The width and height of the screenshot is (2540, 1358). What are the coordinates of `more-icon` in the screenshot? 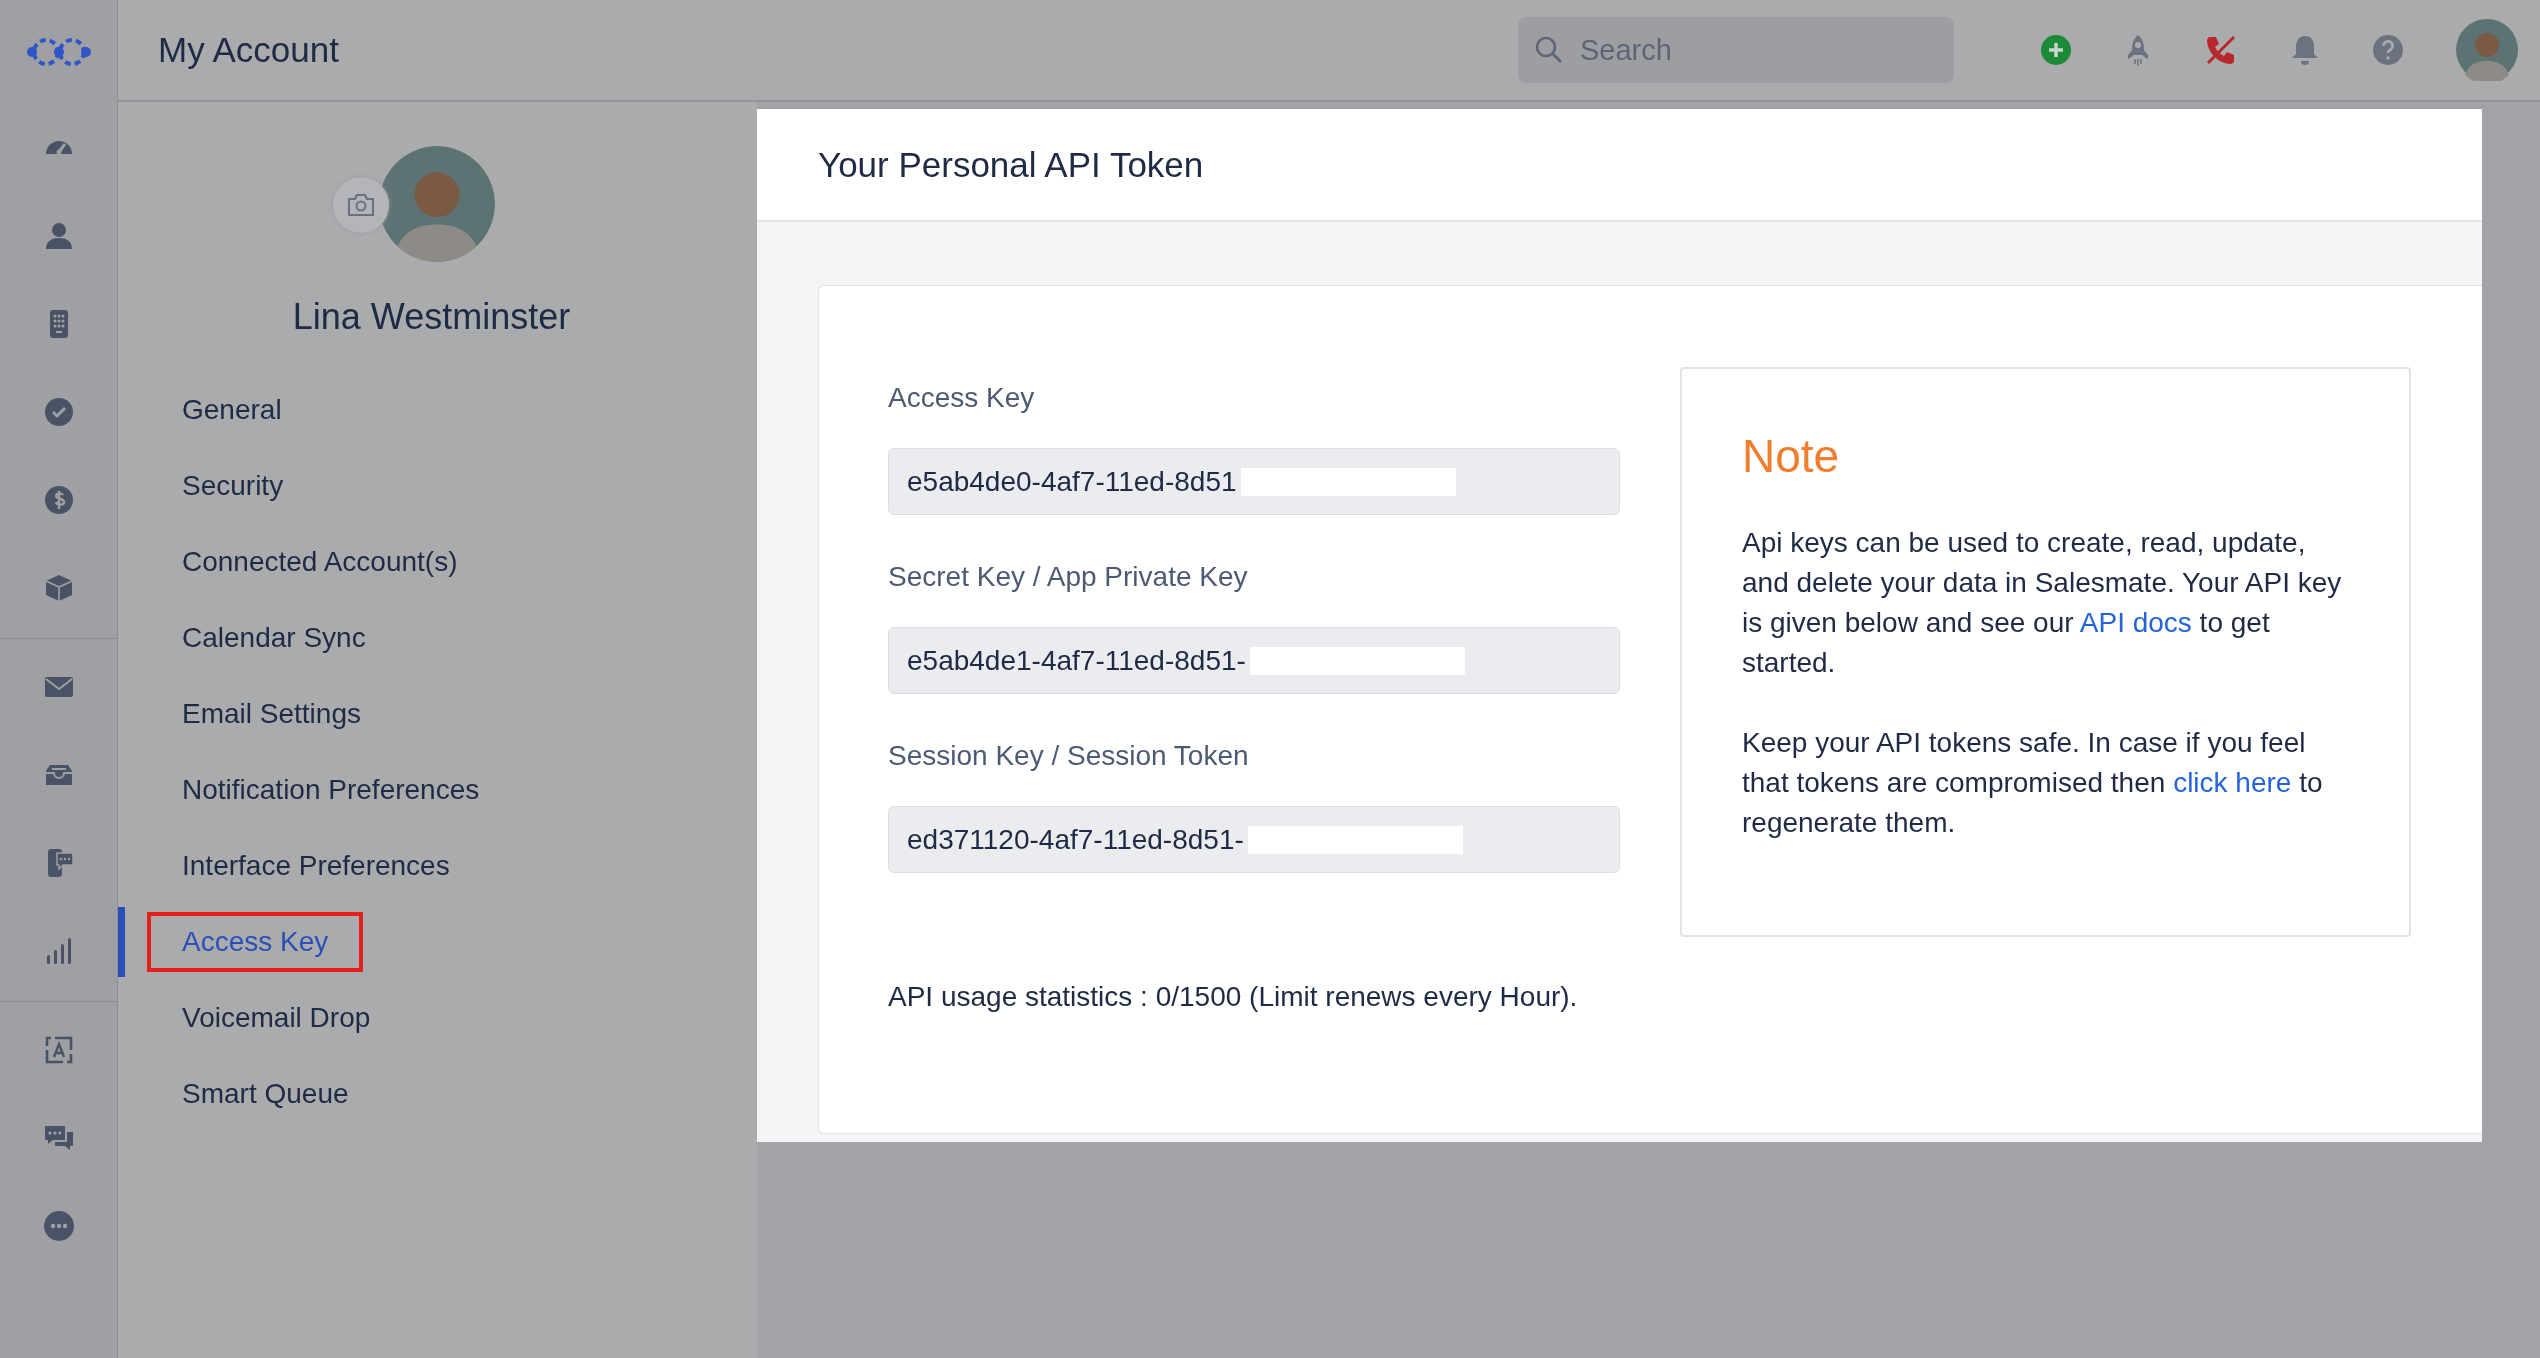 It's located at (58, 1226).